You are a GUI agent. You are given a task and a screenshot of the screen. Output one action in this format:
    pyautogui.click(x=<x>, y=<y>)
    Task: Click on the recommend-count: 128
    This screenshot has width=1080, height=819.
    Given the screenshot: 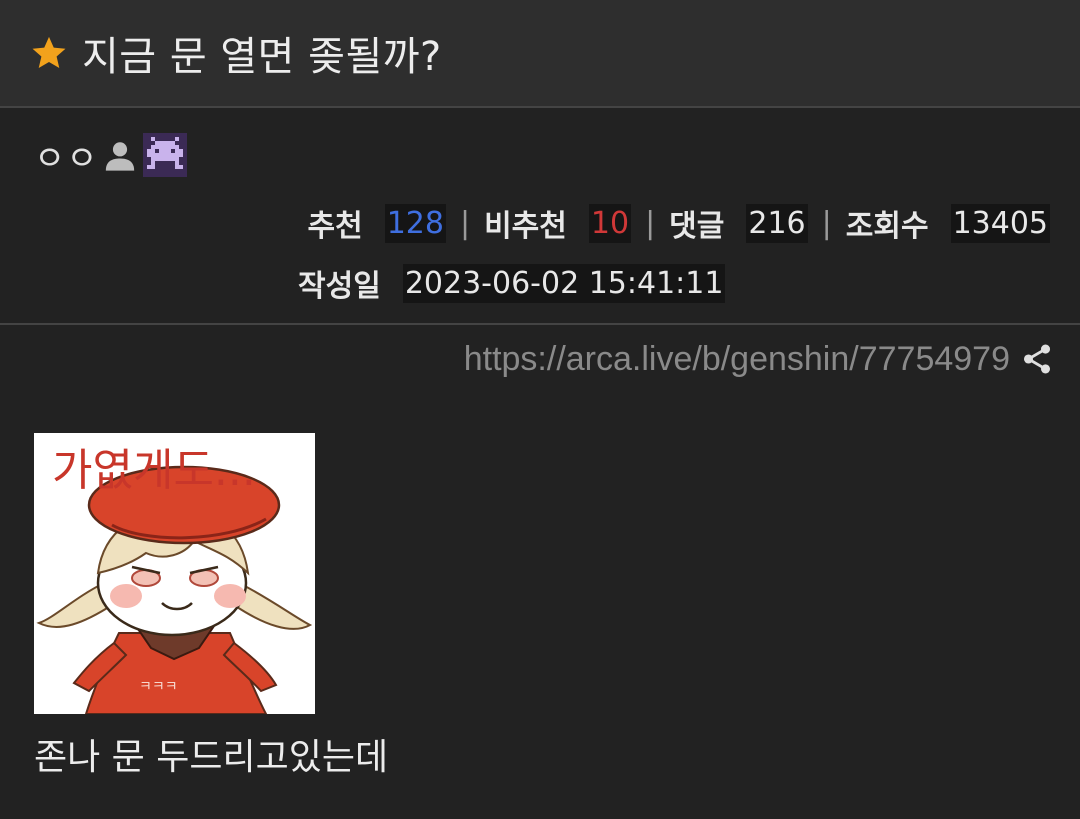 What is the action you would take?
    pyautogui.click(x=415, y=223)
    